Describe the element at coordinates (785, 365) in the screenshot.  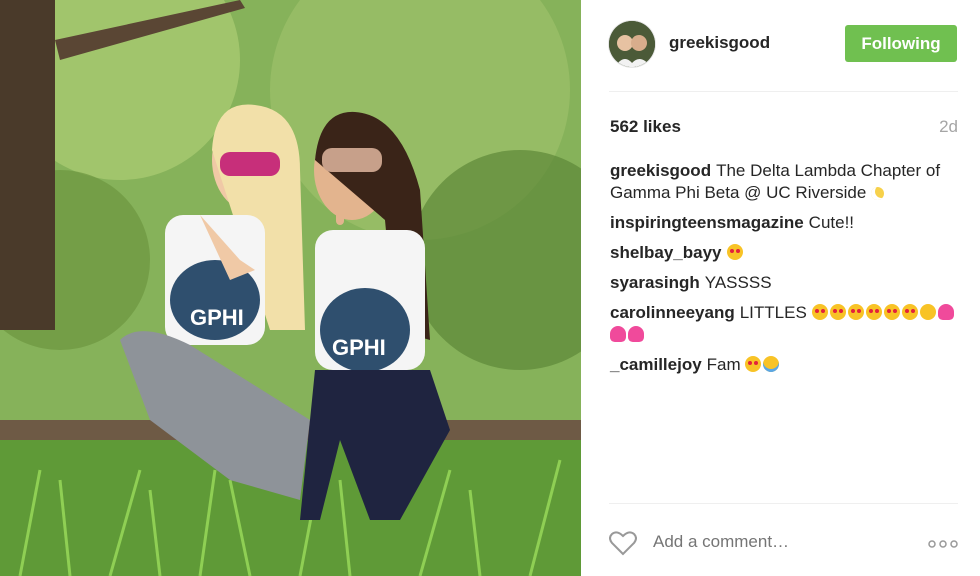
I see `comment-item: _camillejoy Fam` at that location.